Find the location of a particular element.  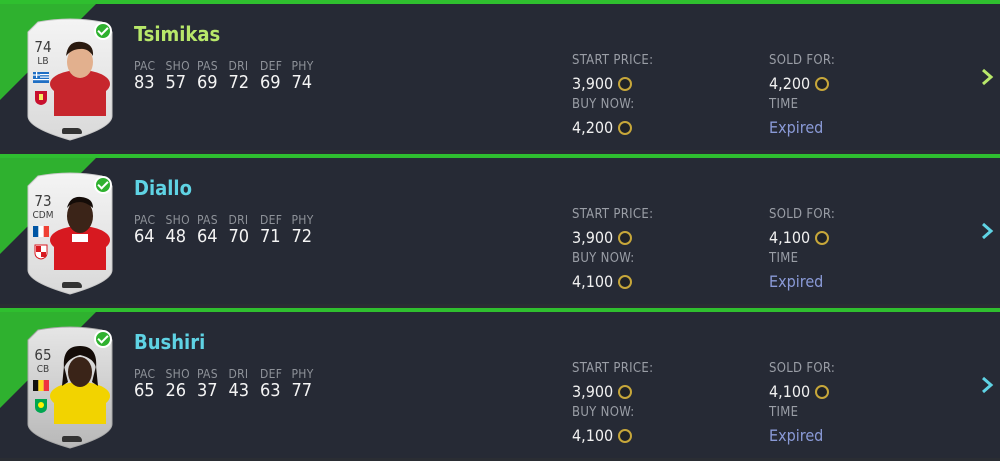

stat-value: 77 is located at coordinates (302, 390).